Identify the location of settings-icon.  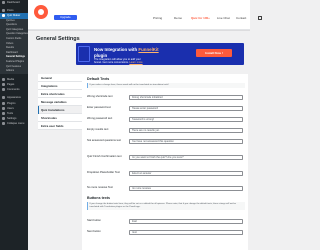
(3, 119).